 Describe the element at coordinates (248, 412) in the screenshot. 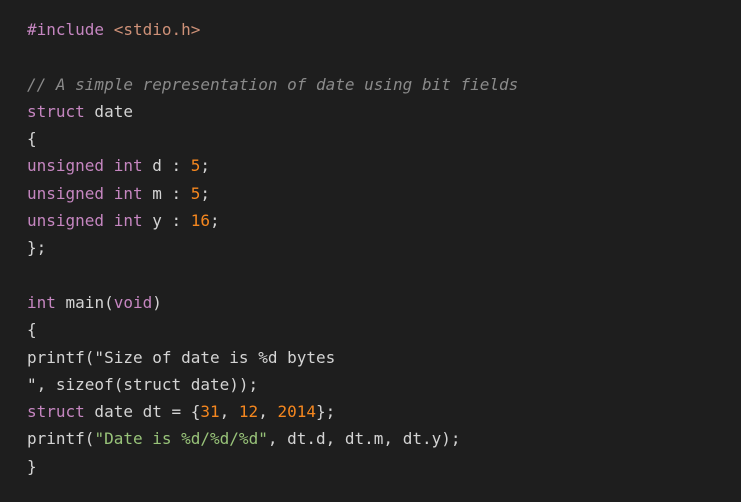

I see `code-token-number: 12` at that location.